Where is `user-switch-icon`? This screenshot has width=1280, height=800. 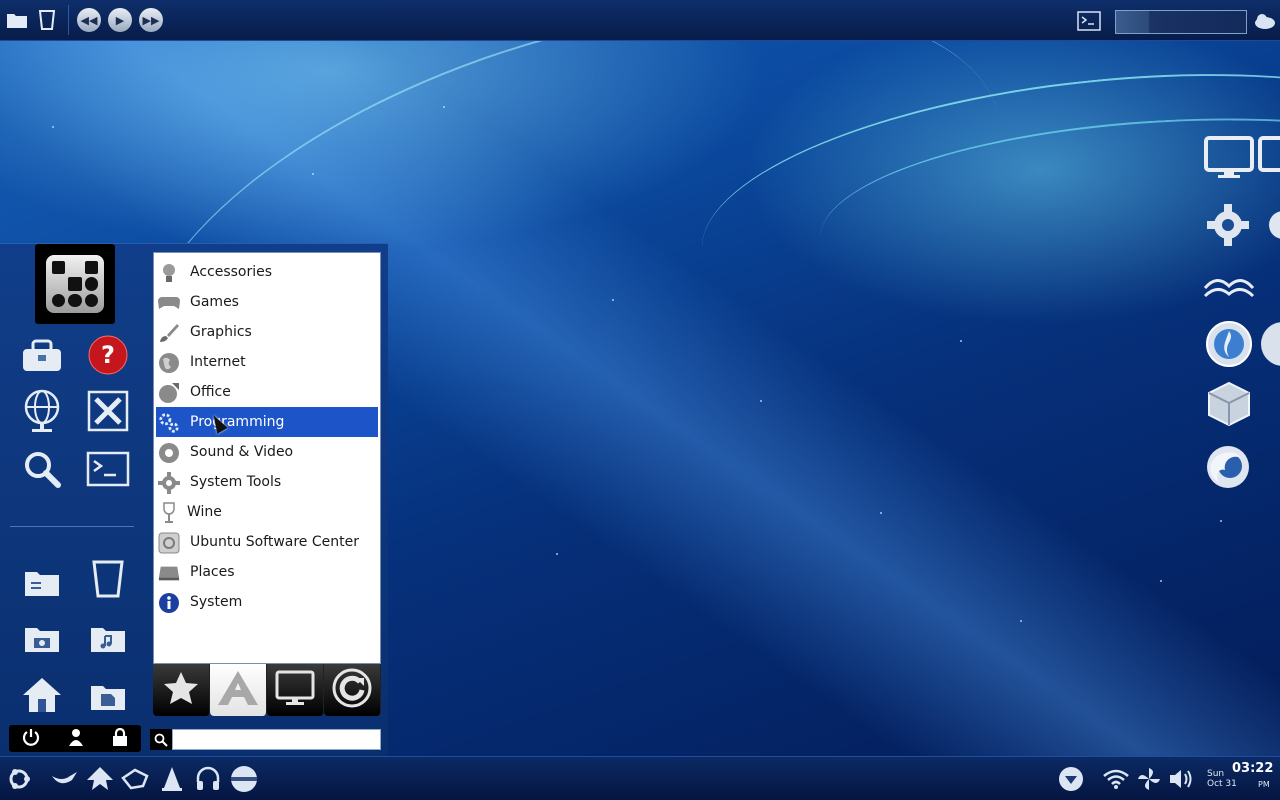 user-switch-icon is located at coordinates (76, 739).